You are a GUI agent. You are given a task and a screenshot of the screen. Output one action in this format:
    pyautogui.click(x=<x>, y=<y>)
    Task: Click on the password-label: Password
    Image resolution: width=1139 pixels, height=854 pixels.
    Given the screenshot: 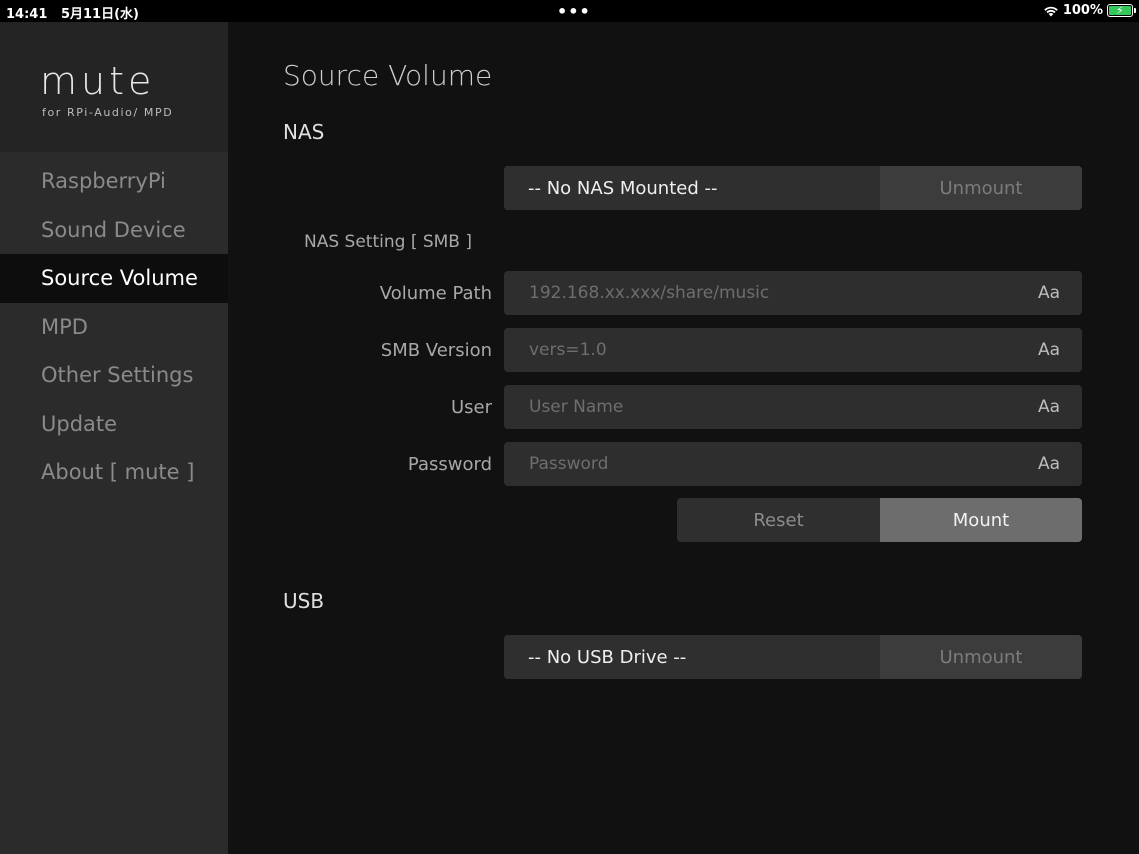 What is the action you would take?
    pyautogui.click(x=449, y=464)
    